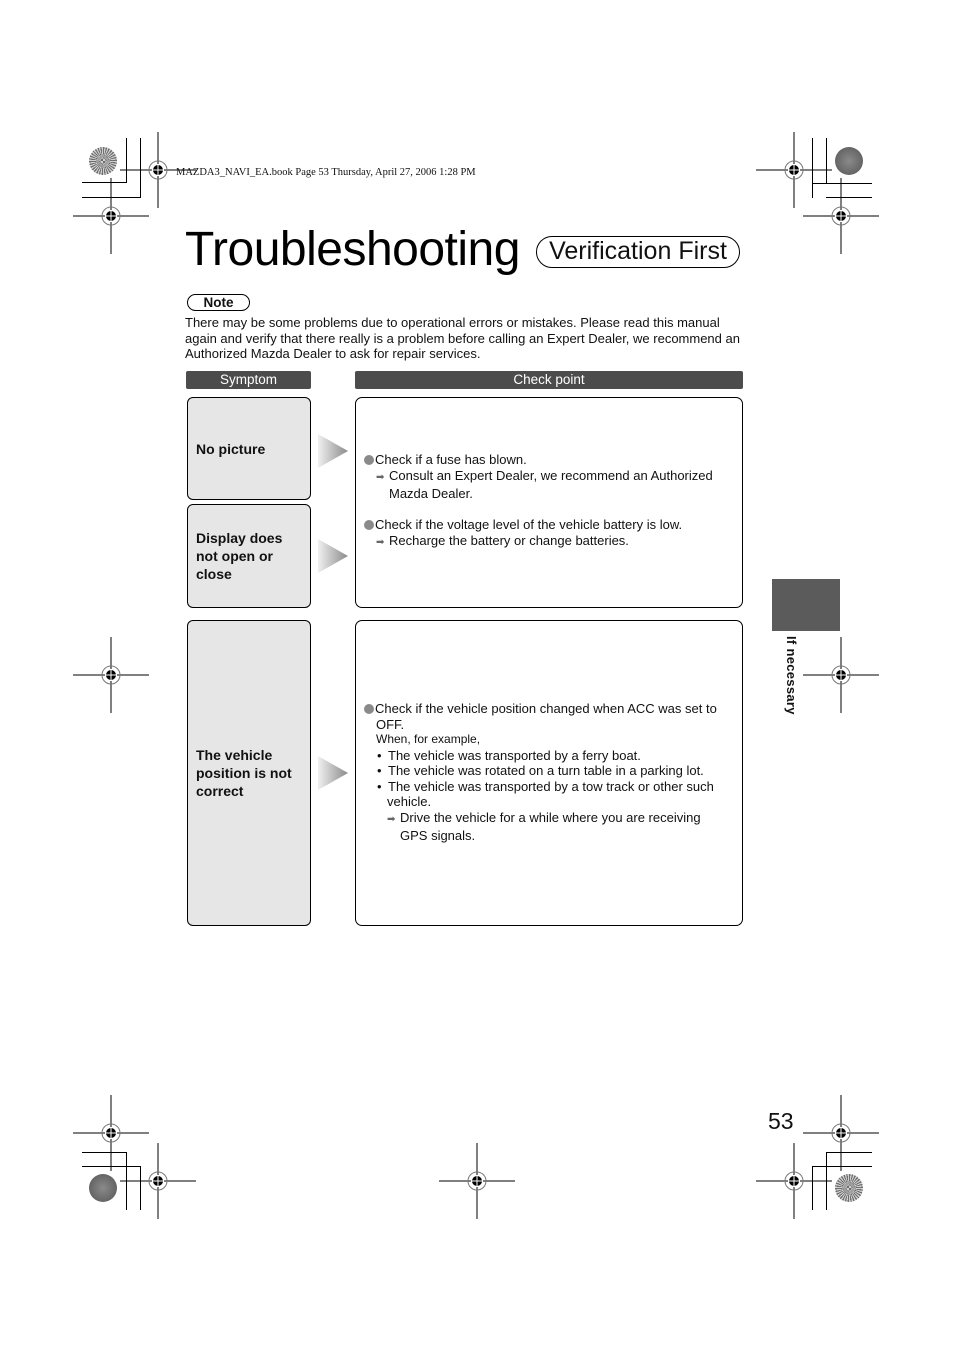  What do you see at coordinates (638, 252) in the screenshot?
I see `section-subtitle-pill: Verification First` at bounding box center [638, 252].